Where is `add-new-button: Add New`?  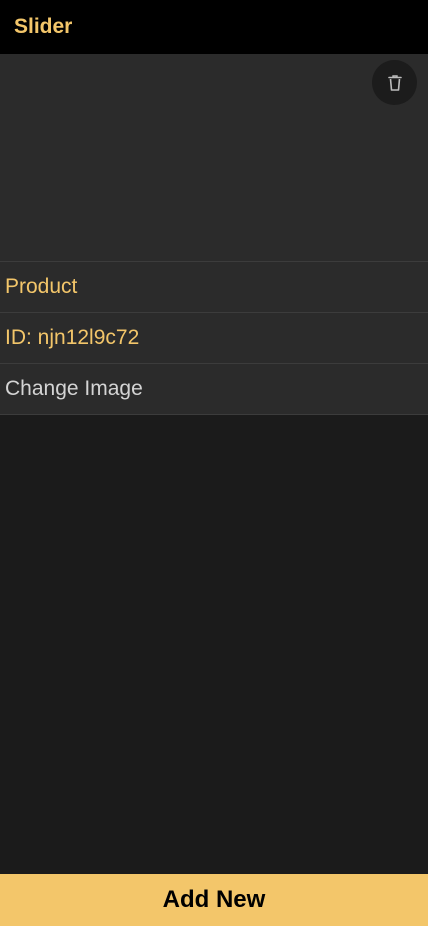
add-new-button: Add New is located at coordinates (214, 900).